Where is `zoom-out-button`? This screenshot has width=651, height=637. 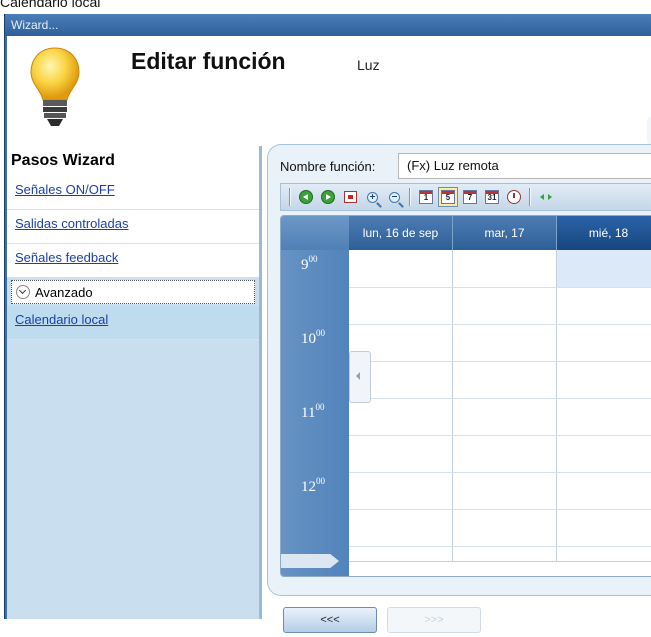 zoom-out-button is located at coordinates (394, 197).